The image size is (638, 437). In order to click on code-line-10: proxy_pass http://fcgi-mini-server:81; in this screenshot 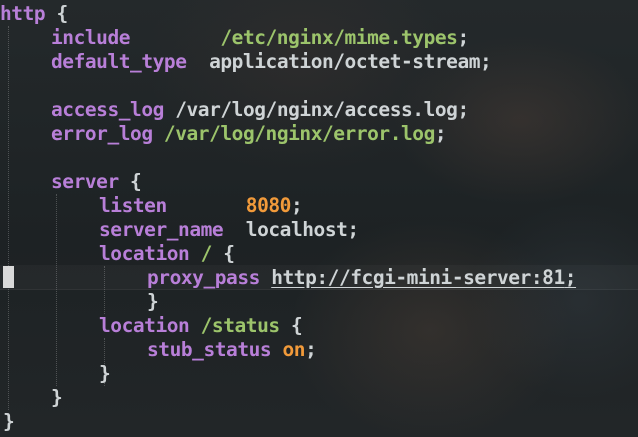, I will do `click(362, 278)`.